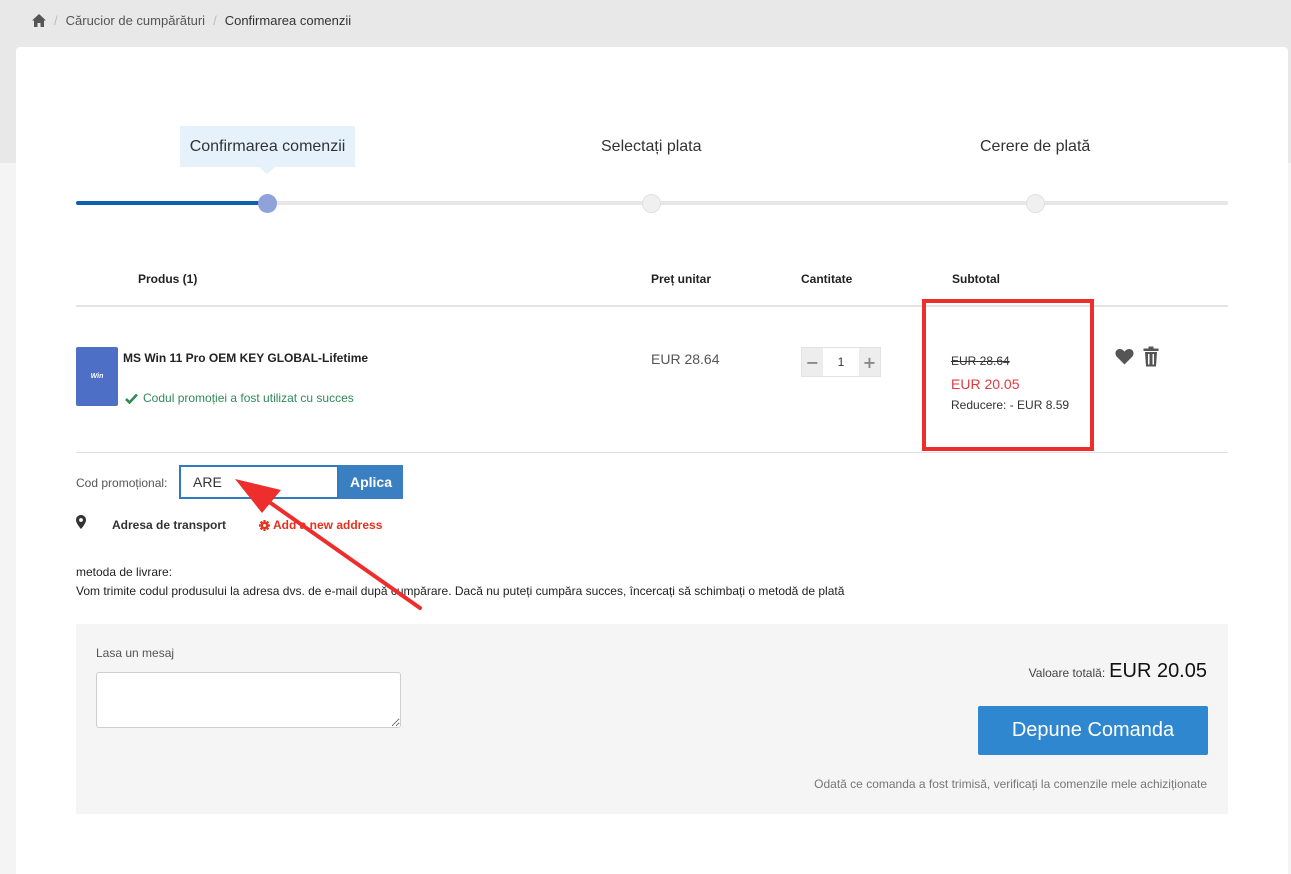 The height and width of the screenshot is (874, 1291). Describe the element at coordinates (122, 483) in the screenshot. I see `promo-code-label: Cod promoțional:` at that location.